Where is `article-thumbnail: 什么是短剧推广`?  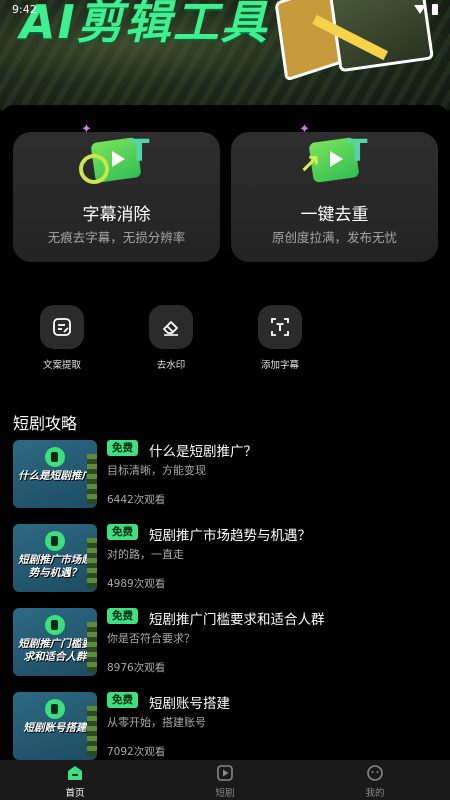
article-thumbnail: 什么是短剧推广 is located at coordinates (55, 474).